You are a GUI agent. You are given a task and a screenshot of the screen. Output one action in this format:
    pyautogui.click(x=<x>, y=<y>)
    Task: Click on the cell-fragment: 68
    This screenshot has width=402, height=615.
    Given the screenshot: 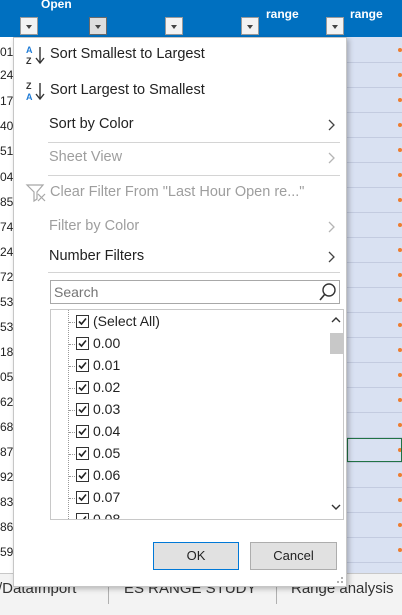 What is the action you would take?
    pyautogui.click(x=7, y=427)
    